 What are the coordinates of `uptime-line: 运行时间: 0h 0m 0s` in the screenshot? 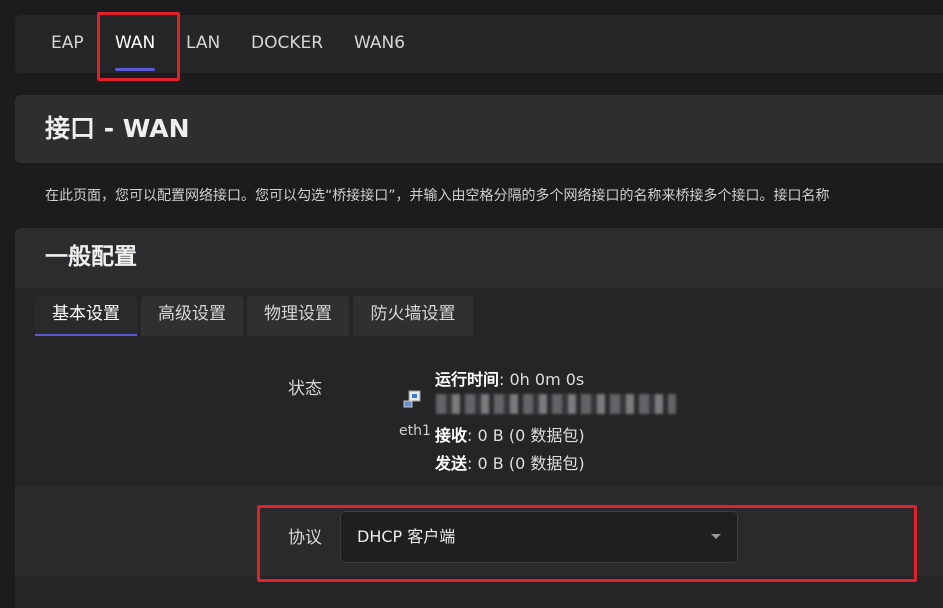 It's located at (509, 378).